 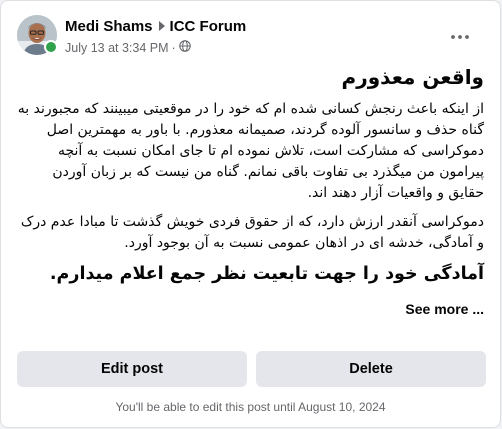 What do you see at coordinates (109, 26) in the screenshot?
I see `author-name: Medi Shams` at bounding box center [109, 26].